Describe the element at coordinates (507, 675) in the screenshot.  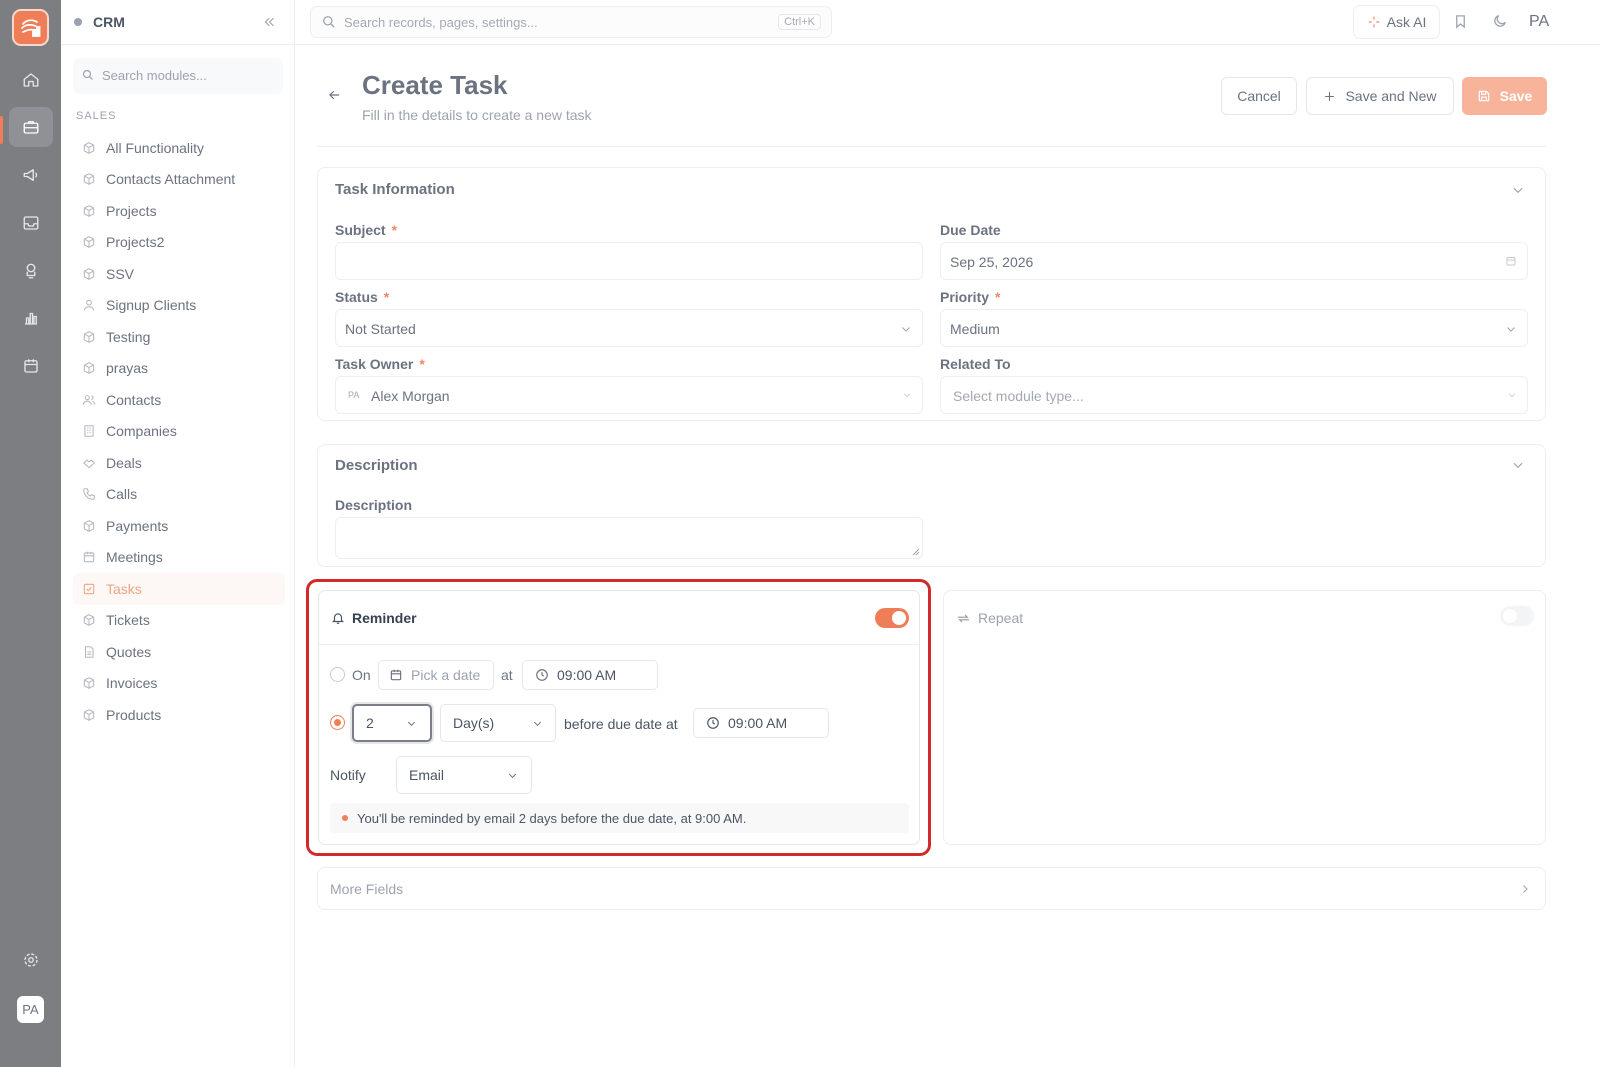
I see `at-label: at` at that location.